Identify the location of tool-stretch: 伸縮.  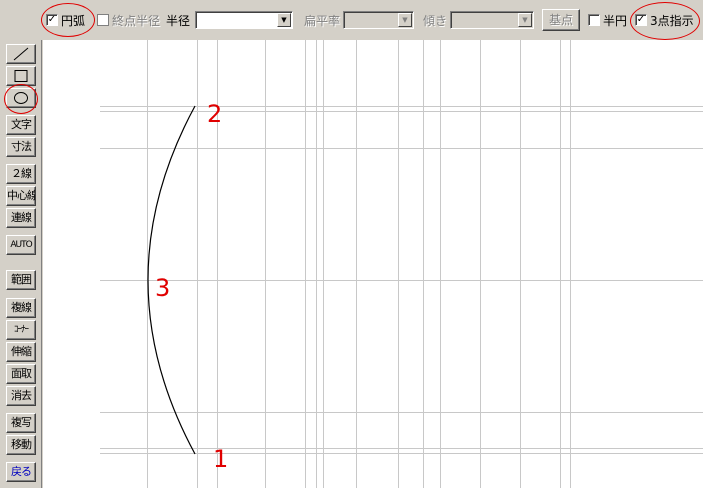
(21, 352).